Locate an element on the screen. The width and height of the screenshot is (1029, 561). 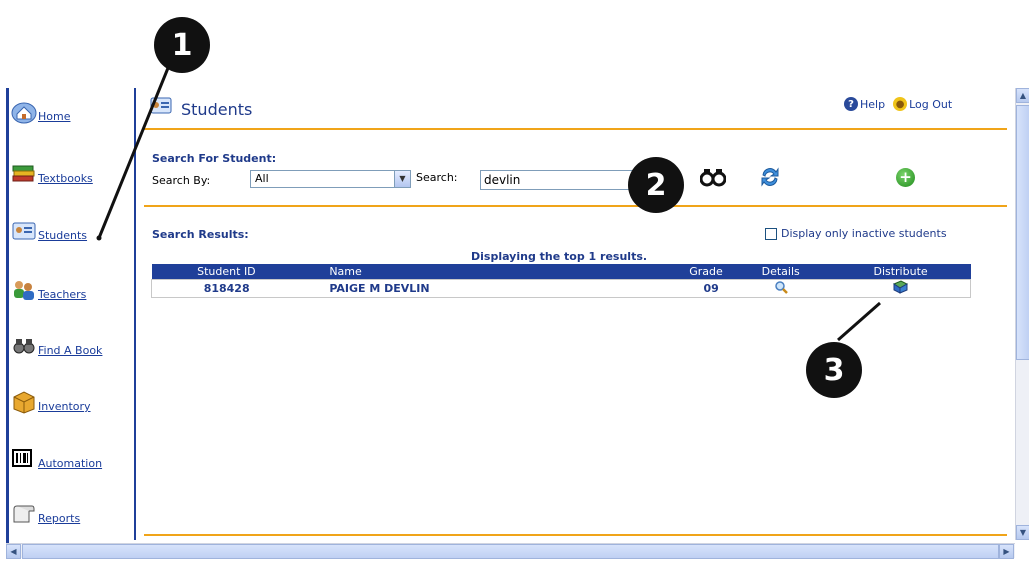
search-by-select: All ▼ is located at coordinates (330, 179).